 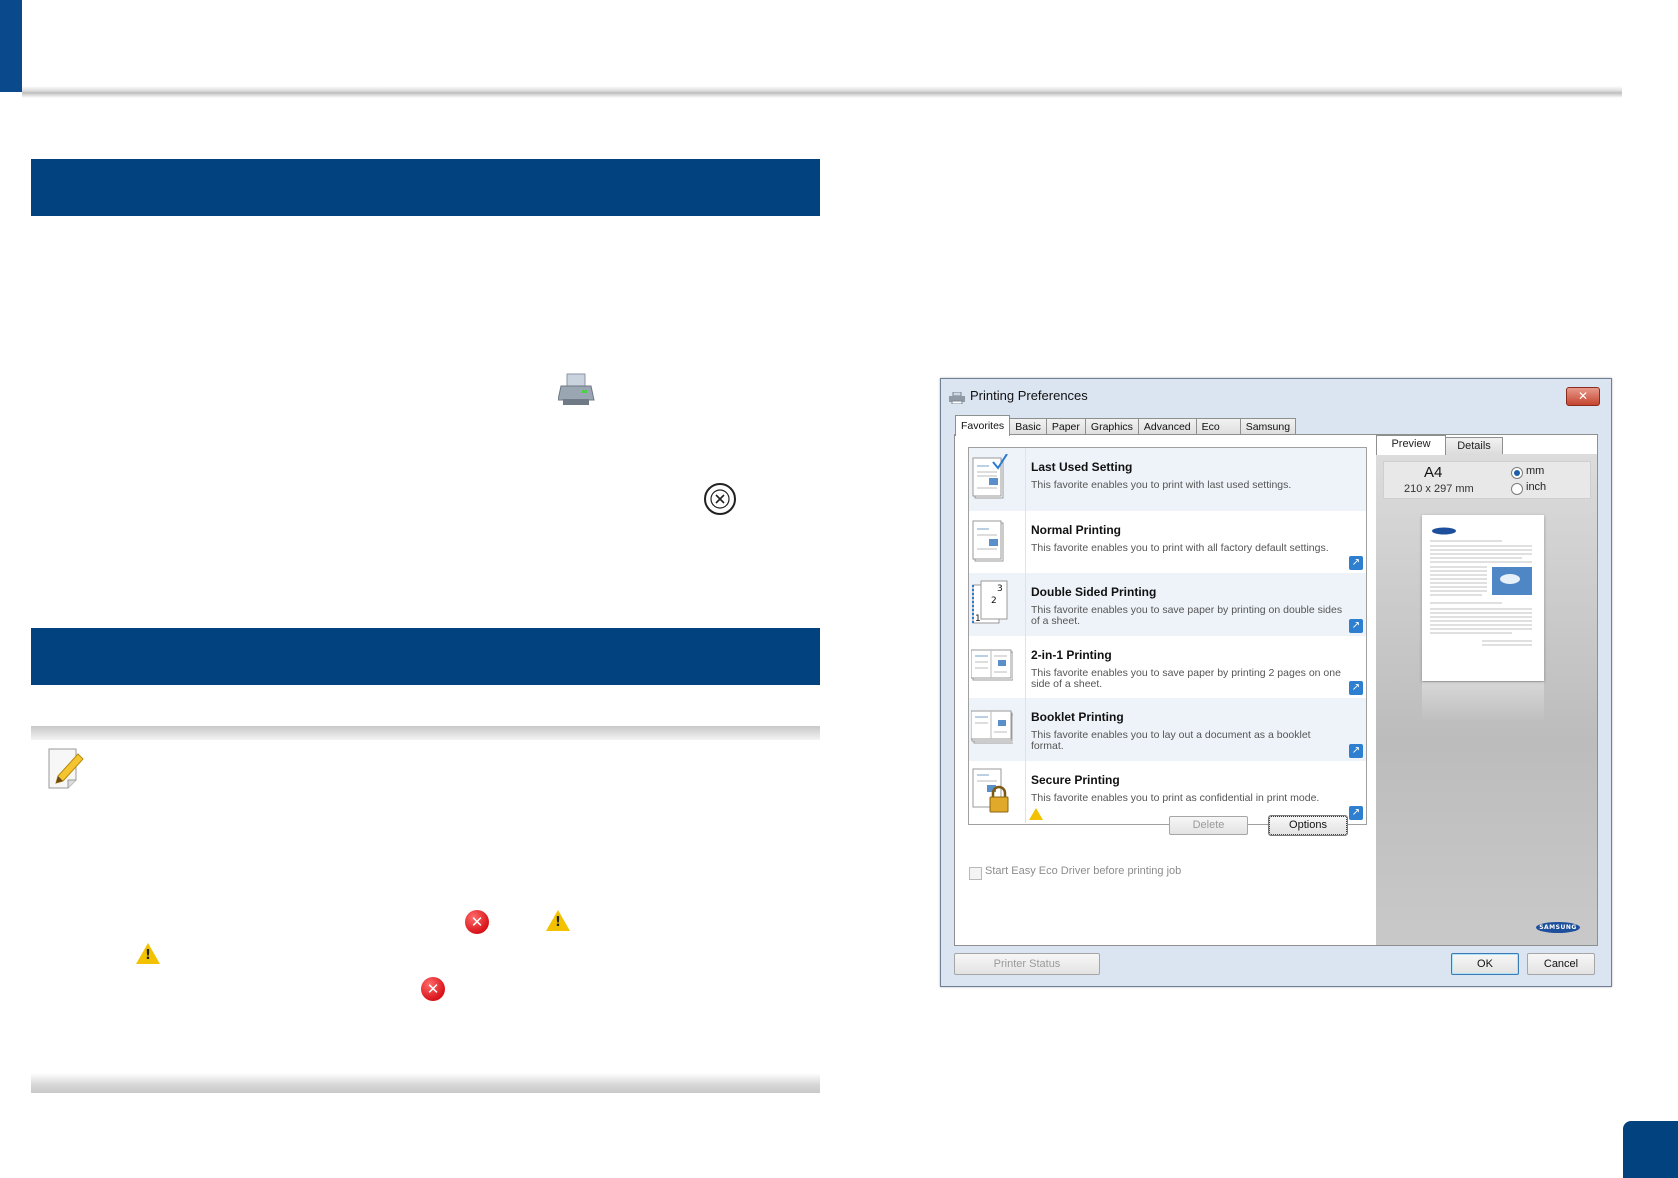 What do you see at coordinates (1517, 473) in the screenshot?
I see `mm-radio` at bounding box center [1517, 473].